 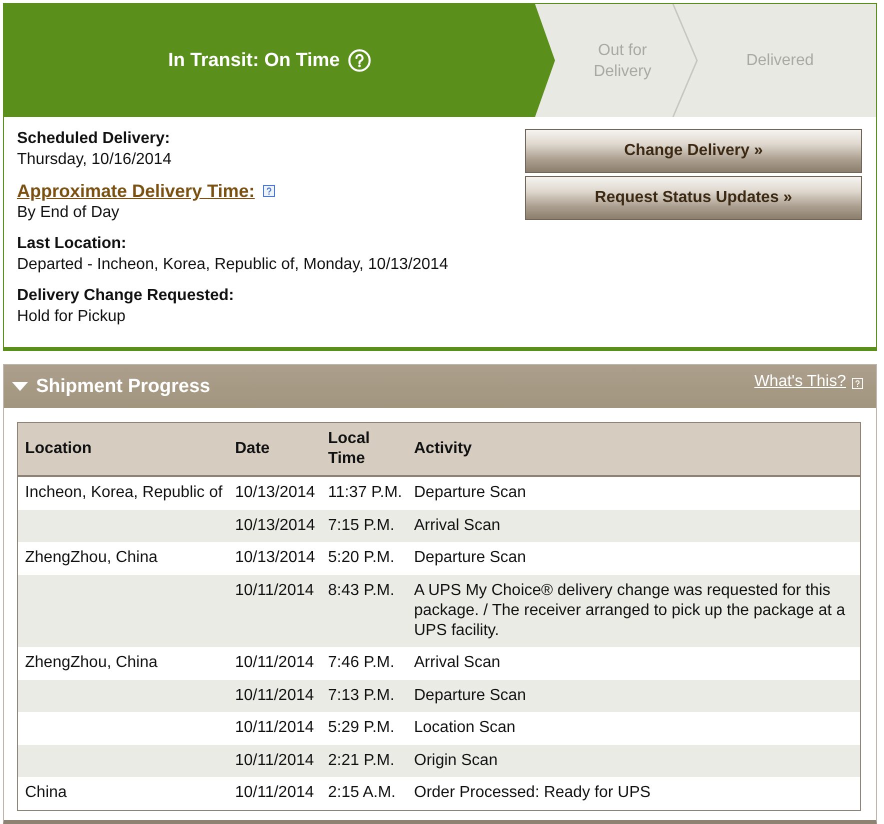 I want to click on column-header: Location, so click(x=58, y=448).